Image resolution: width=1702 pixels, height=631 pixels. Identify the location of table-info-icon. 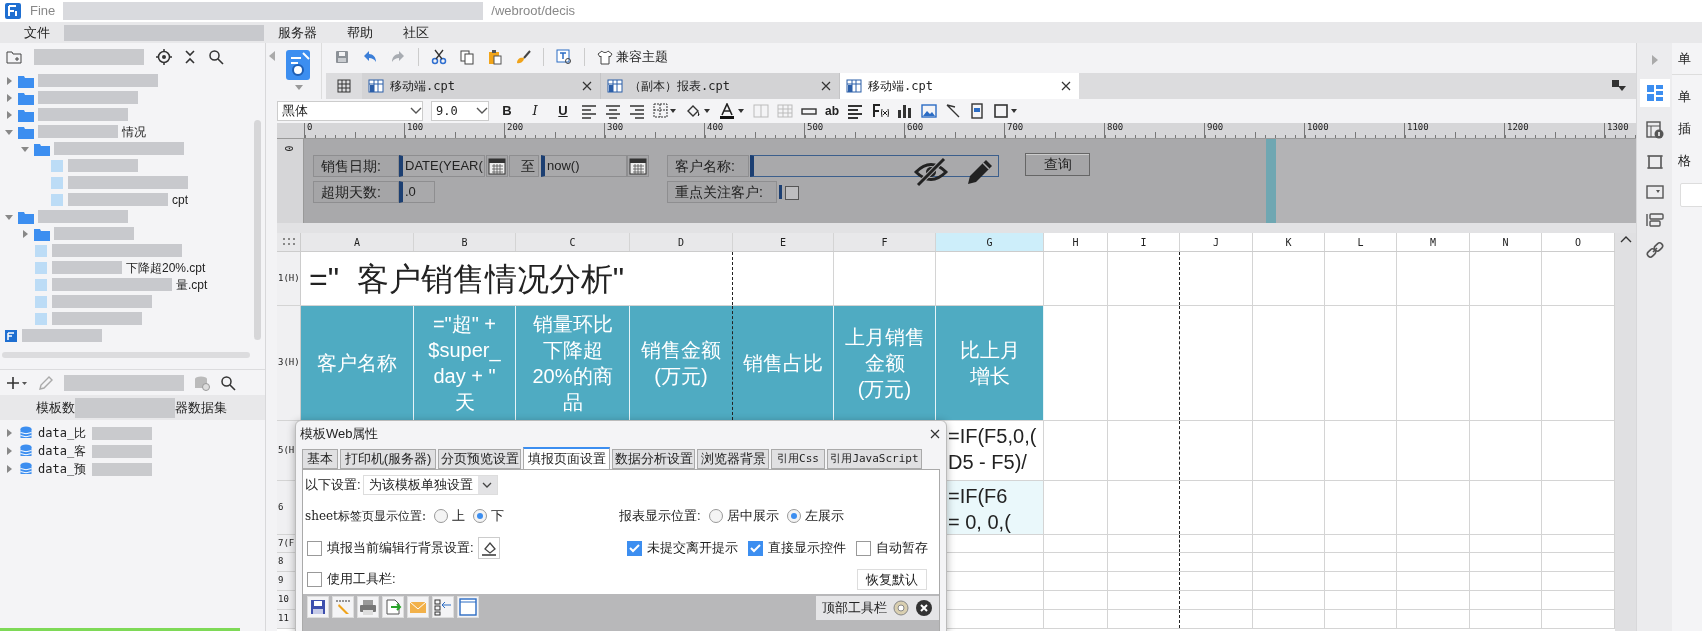
(1654, 130).